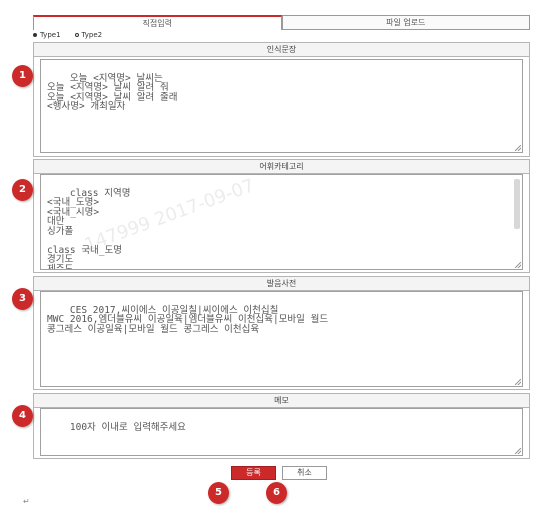  Describe the element at coordinates (92, 35) in the screenshot. I see `radio-type2-label: Type2` at that location.